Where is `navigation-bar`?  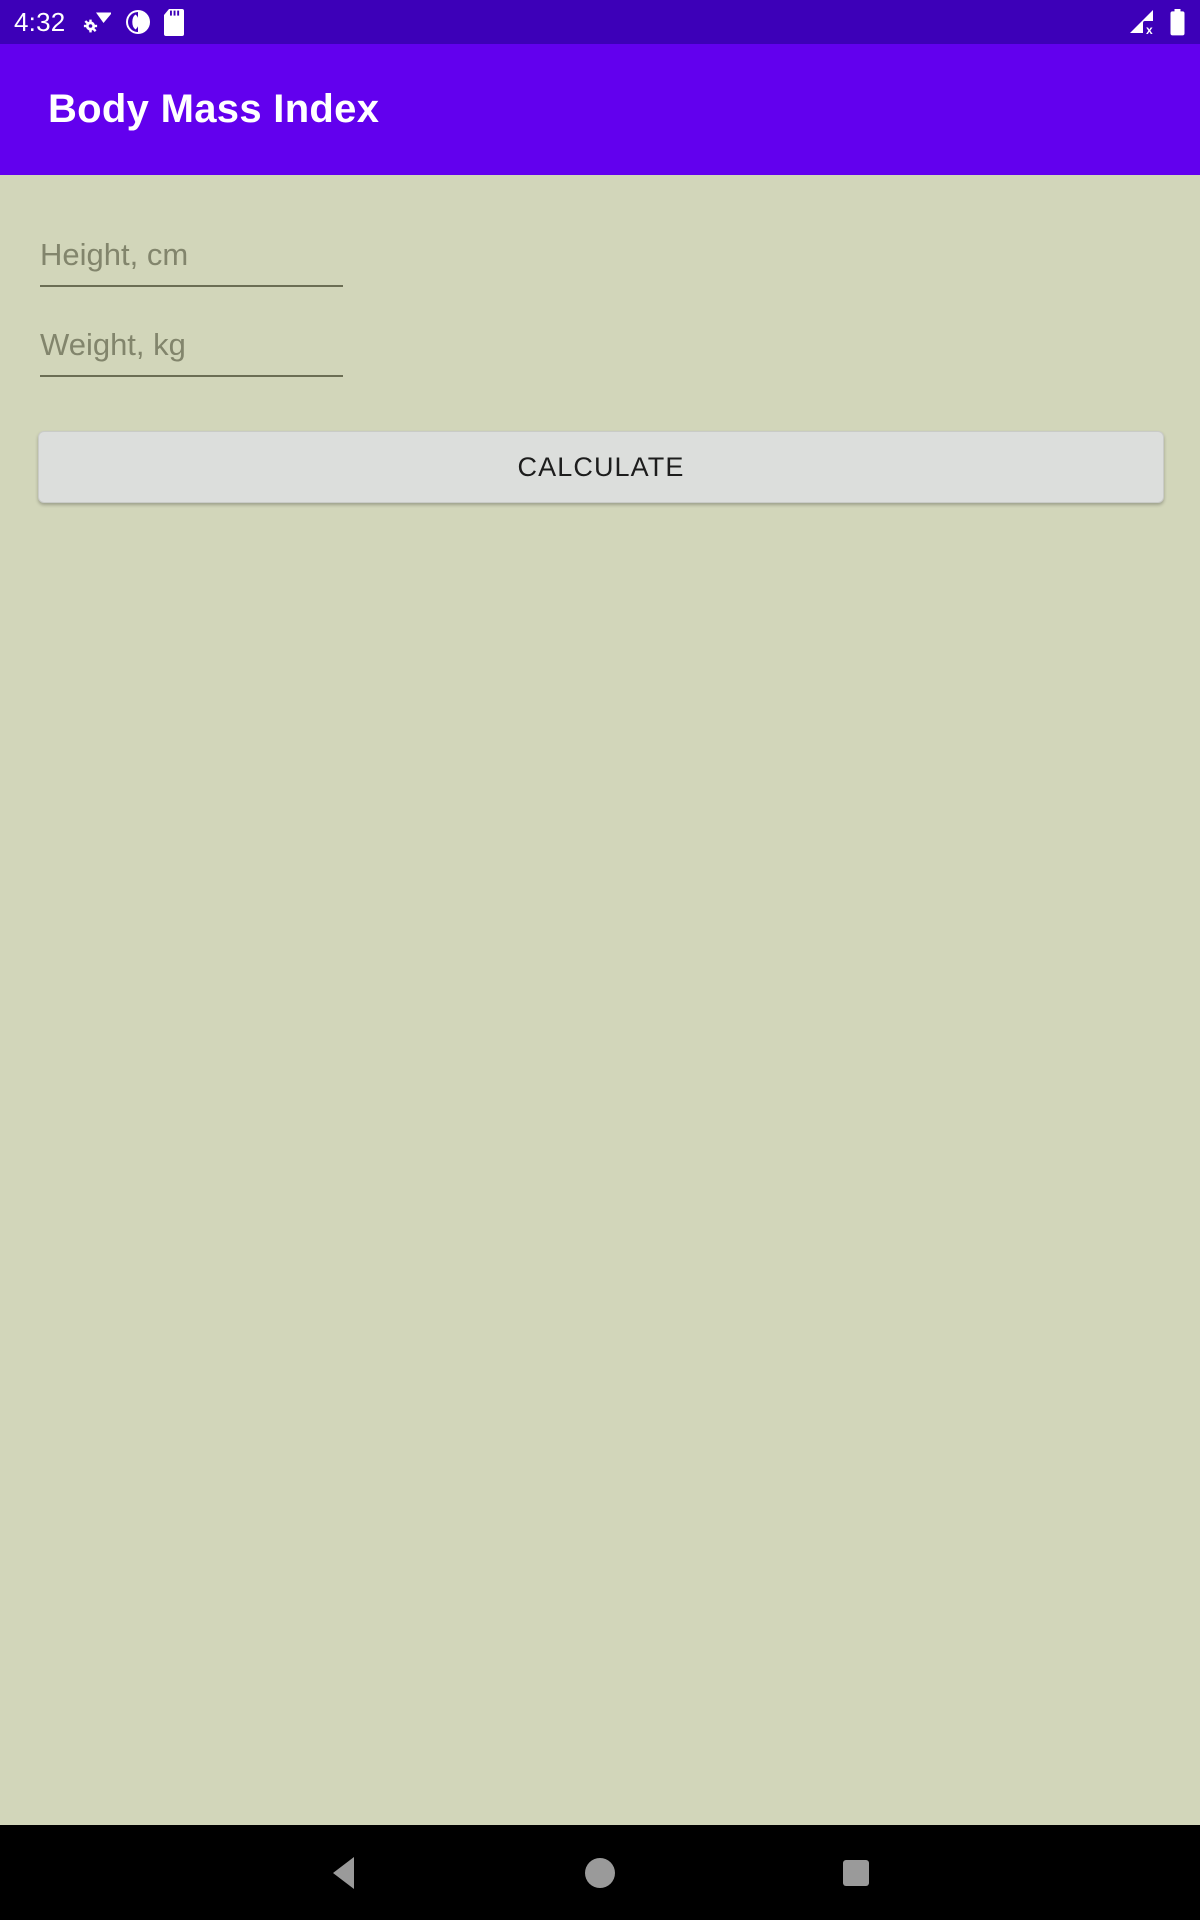
navigation-bar is located at coordinates (600, 1872).